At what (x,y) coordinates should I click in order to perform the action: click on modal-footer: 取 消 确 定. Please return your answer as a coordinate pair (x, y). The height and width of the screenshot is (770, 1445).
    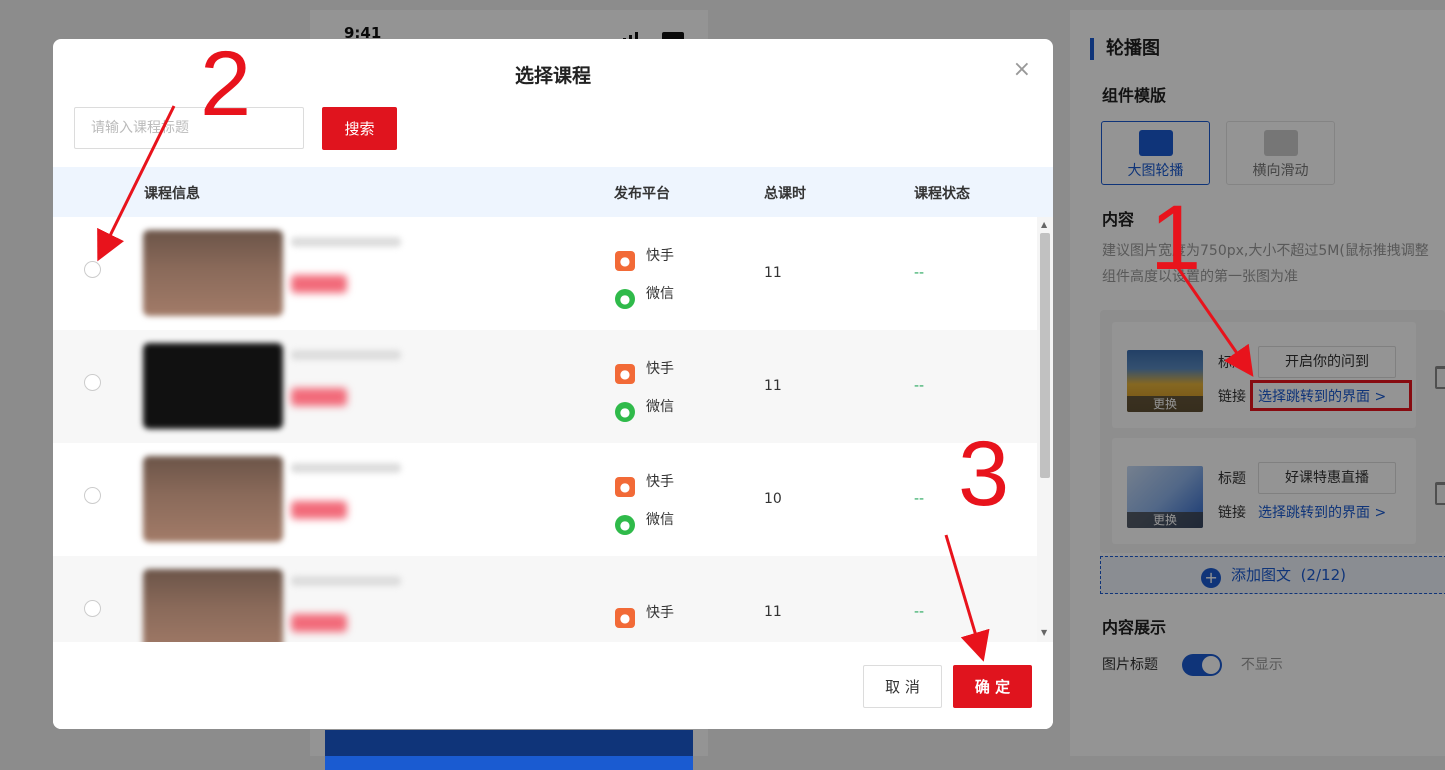
    Looking at the image, I should click on (553, 685).